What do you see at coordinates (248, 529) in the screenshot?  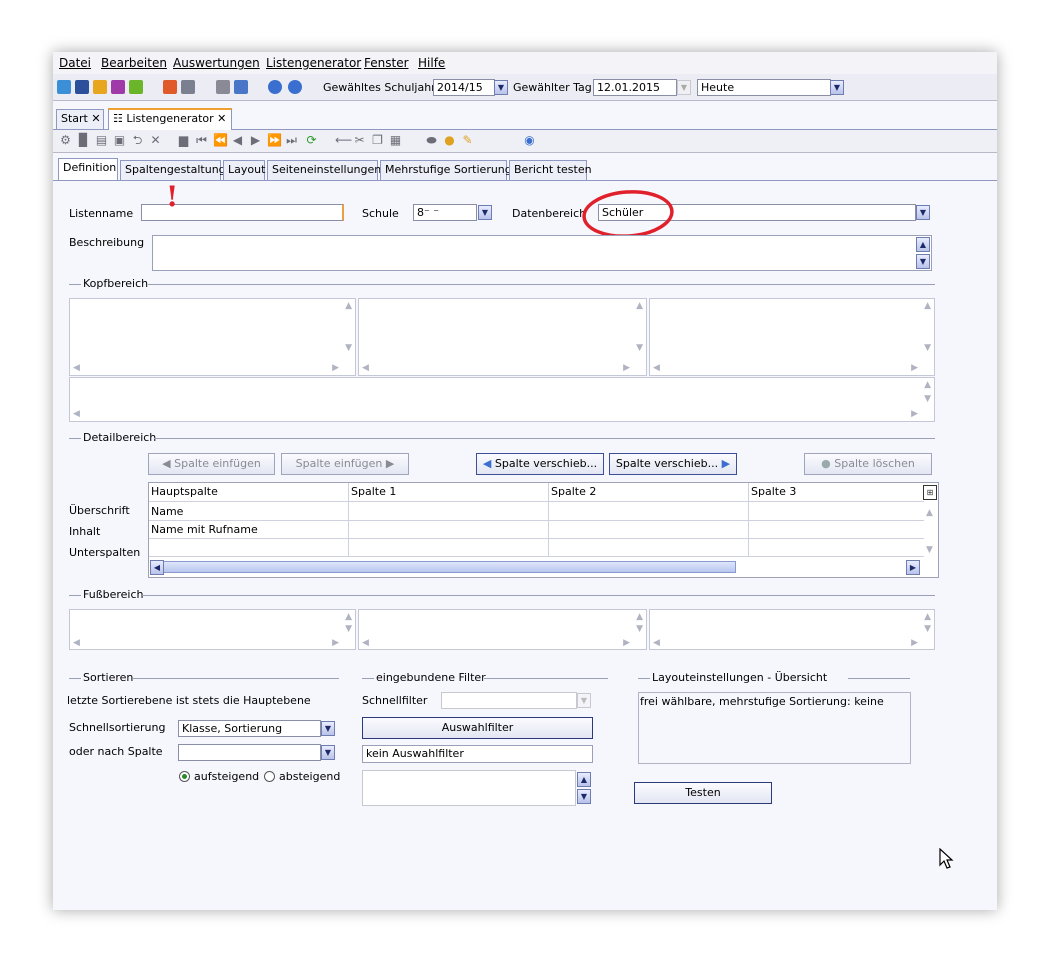 I see `table-cell: Name mit Rufname` at bounding box center [248, 529].